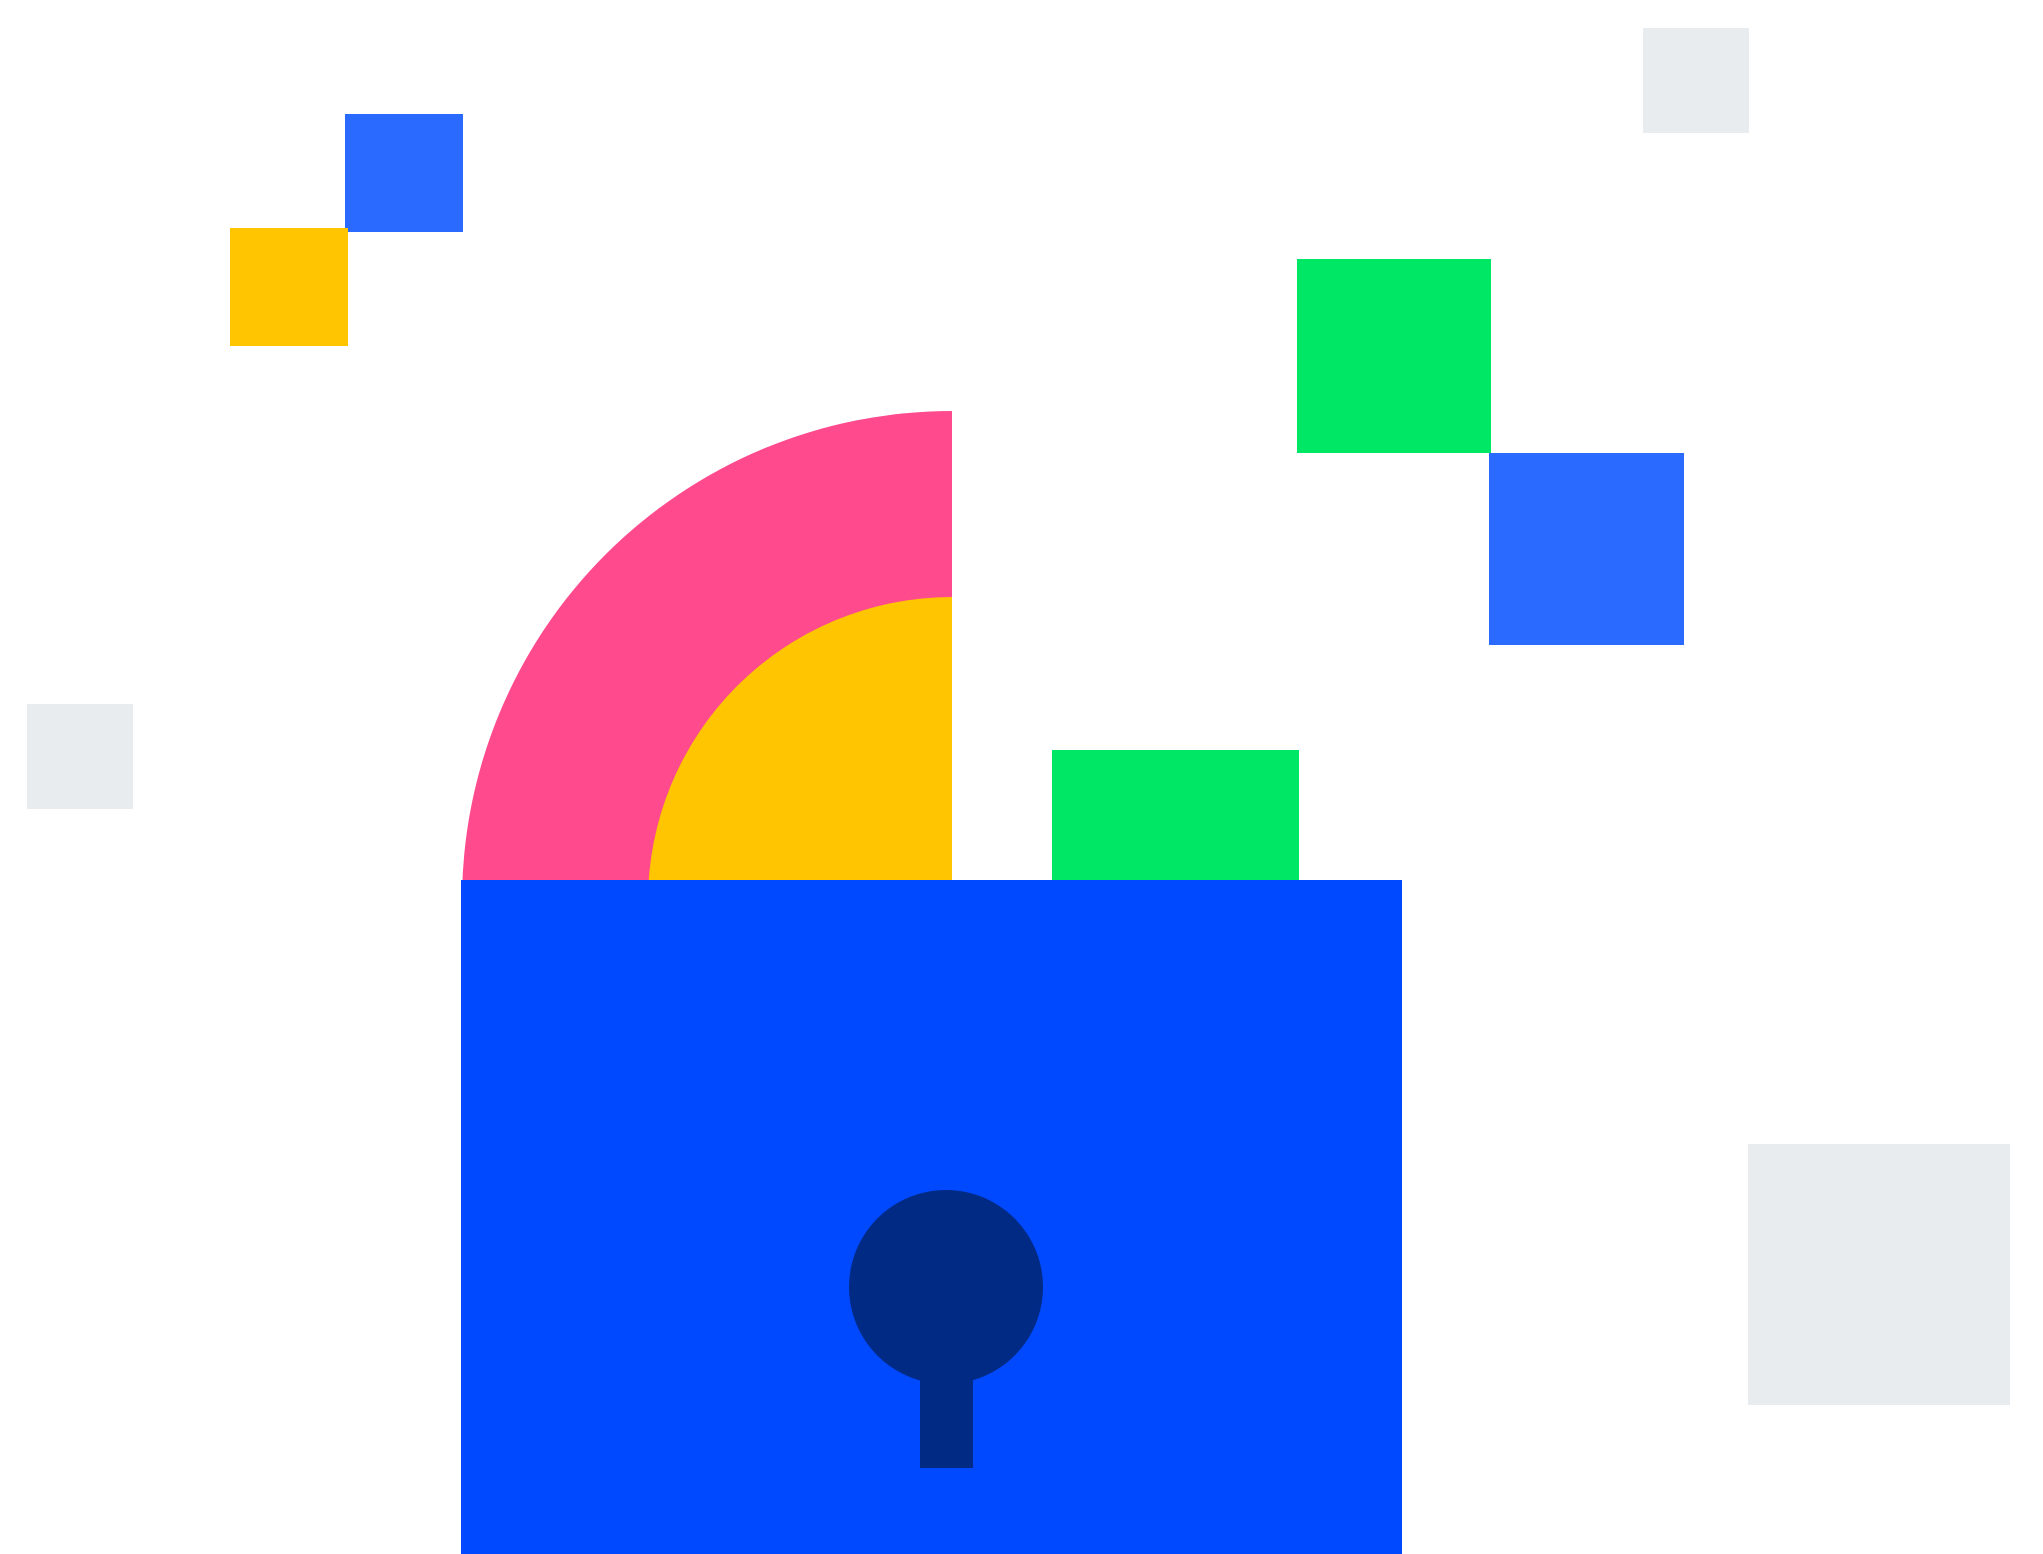 This screenshot has width=2043, height=1554. I want to click on blue-square-right, so click(1586, 549).